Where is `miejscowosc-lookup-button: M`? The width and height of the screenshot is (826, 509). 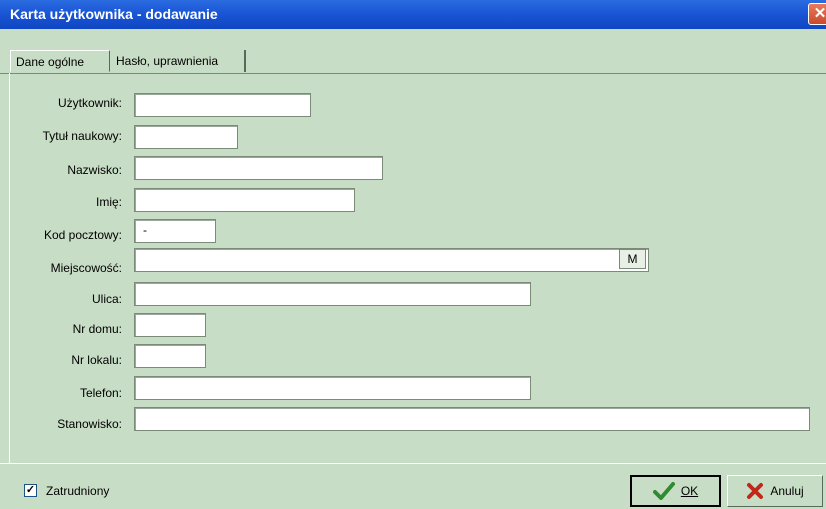
miejscowosc-lookup-button: M is located at coordinates (632, 259).